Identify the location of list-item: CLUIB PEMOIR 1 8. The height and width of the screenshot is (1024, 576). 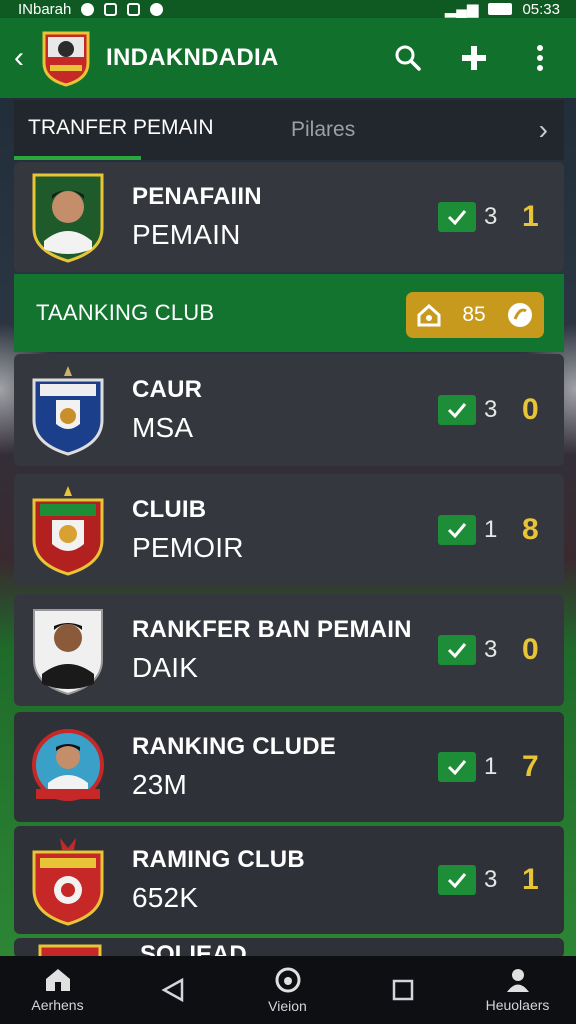
(289, 530).